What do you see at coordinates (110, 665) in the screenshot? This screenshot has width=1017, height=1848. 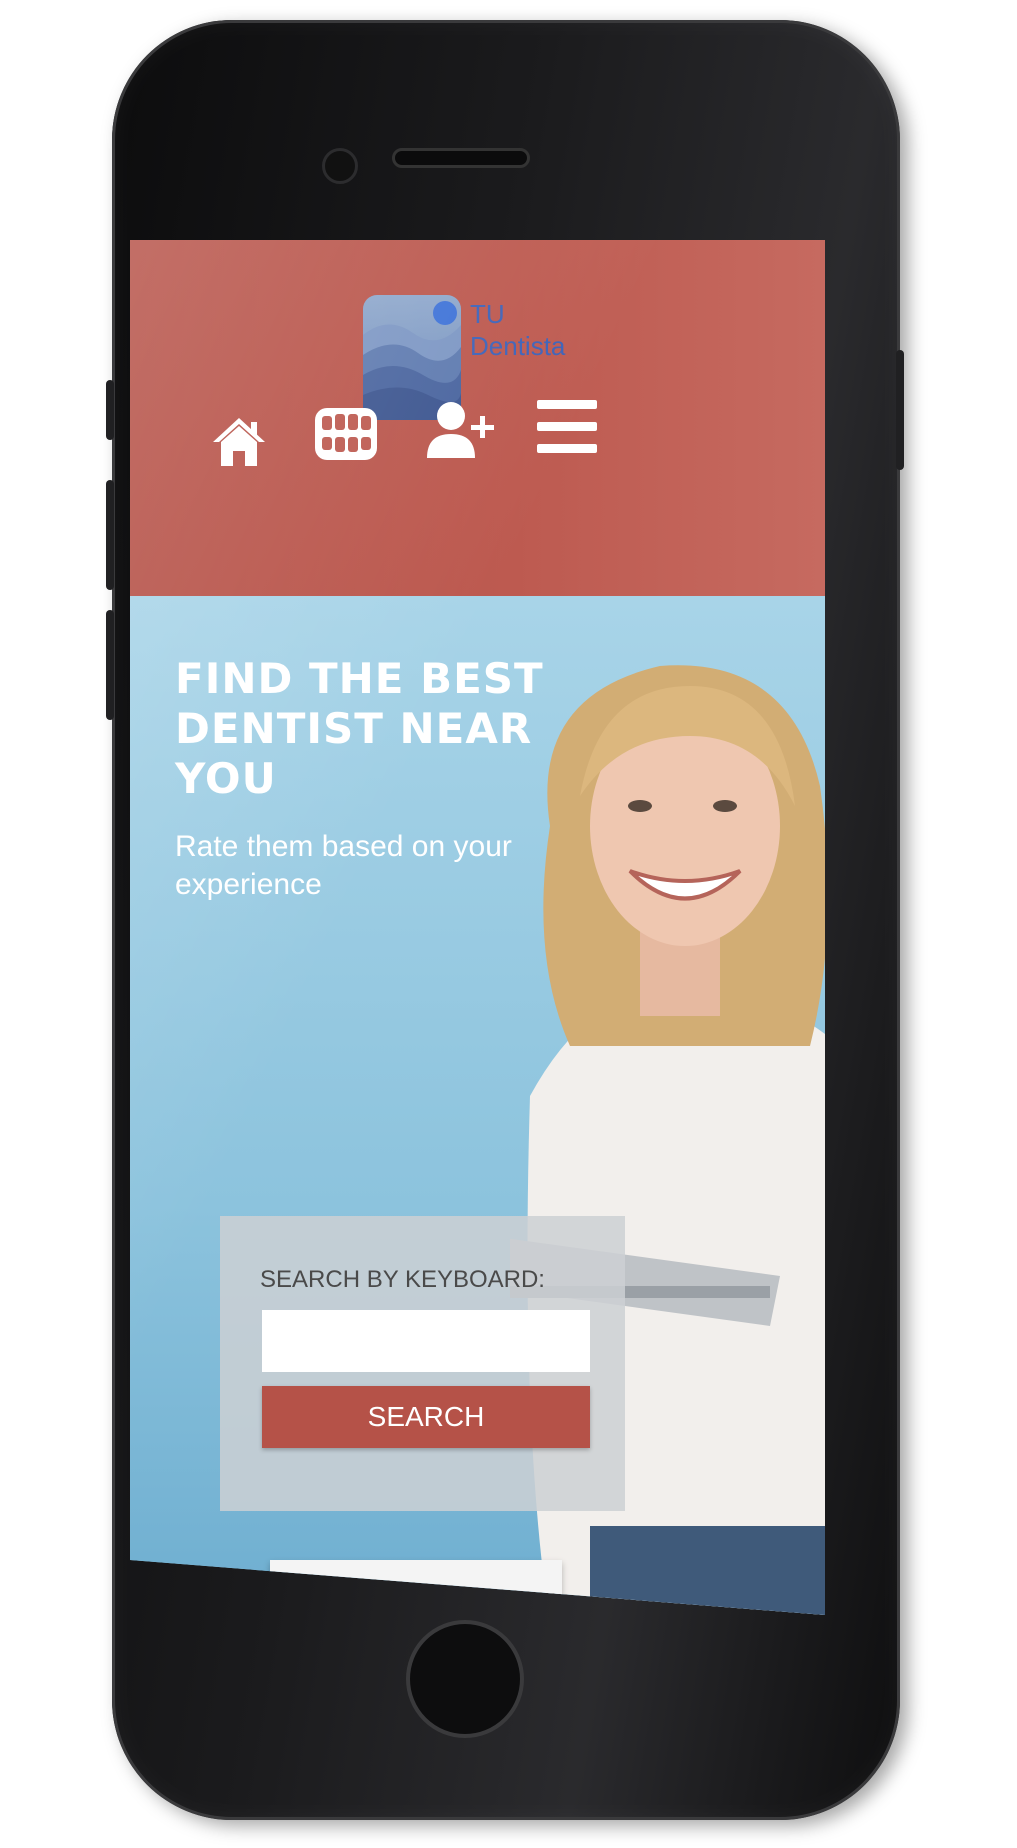 I see `volume-down-button` at bounding box center [110, 665].